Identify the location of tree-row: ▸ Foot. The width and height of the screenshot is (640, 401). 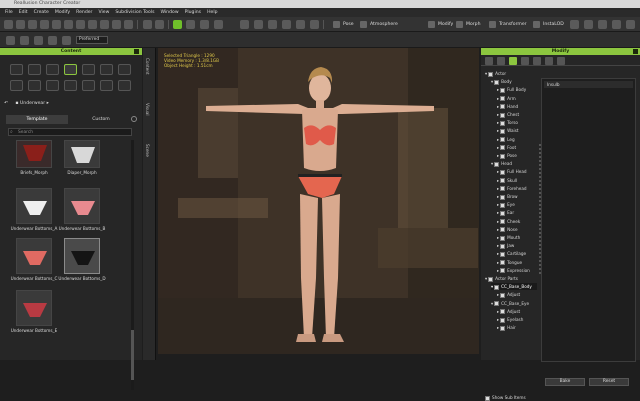
(517, 147).